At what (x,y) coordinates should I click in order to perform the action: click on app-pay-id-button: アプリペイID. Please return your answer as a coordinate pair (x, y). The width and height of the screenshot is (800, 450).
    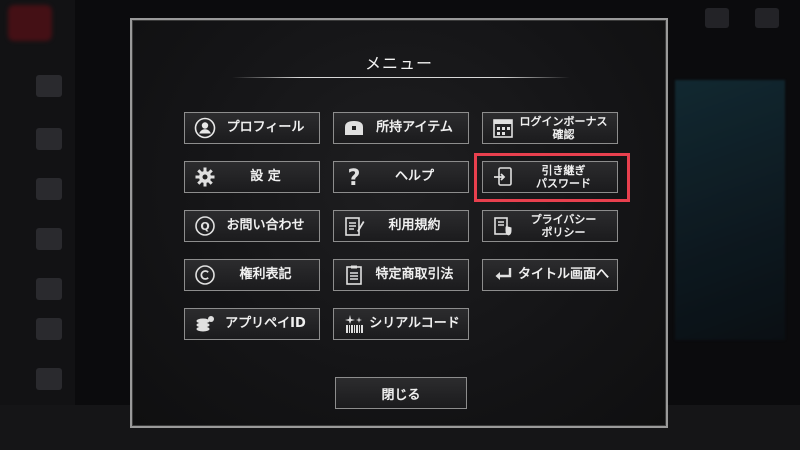
    Looking at the image, I should click on (252, 324).